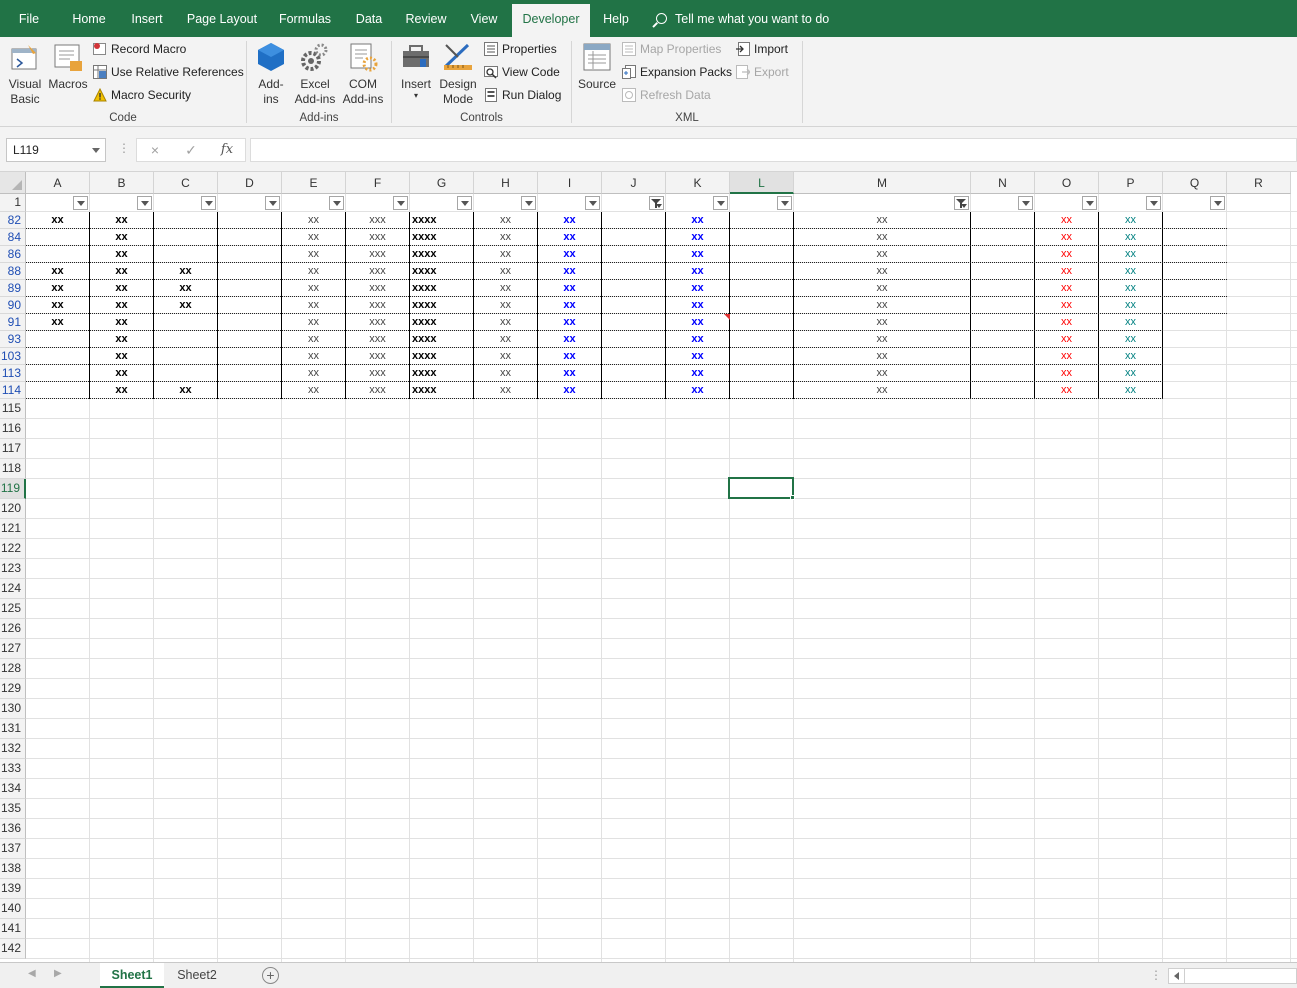  Describe the element at coordinates (191, 150) in the screenshot. I see `enter-icon: ✓` at that location.